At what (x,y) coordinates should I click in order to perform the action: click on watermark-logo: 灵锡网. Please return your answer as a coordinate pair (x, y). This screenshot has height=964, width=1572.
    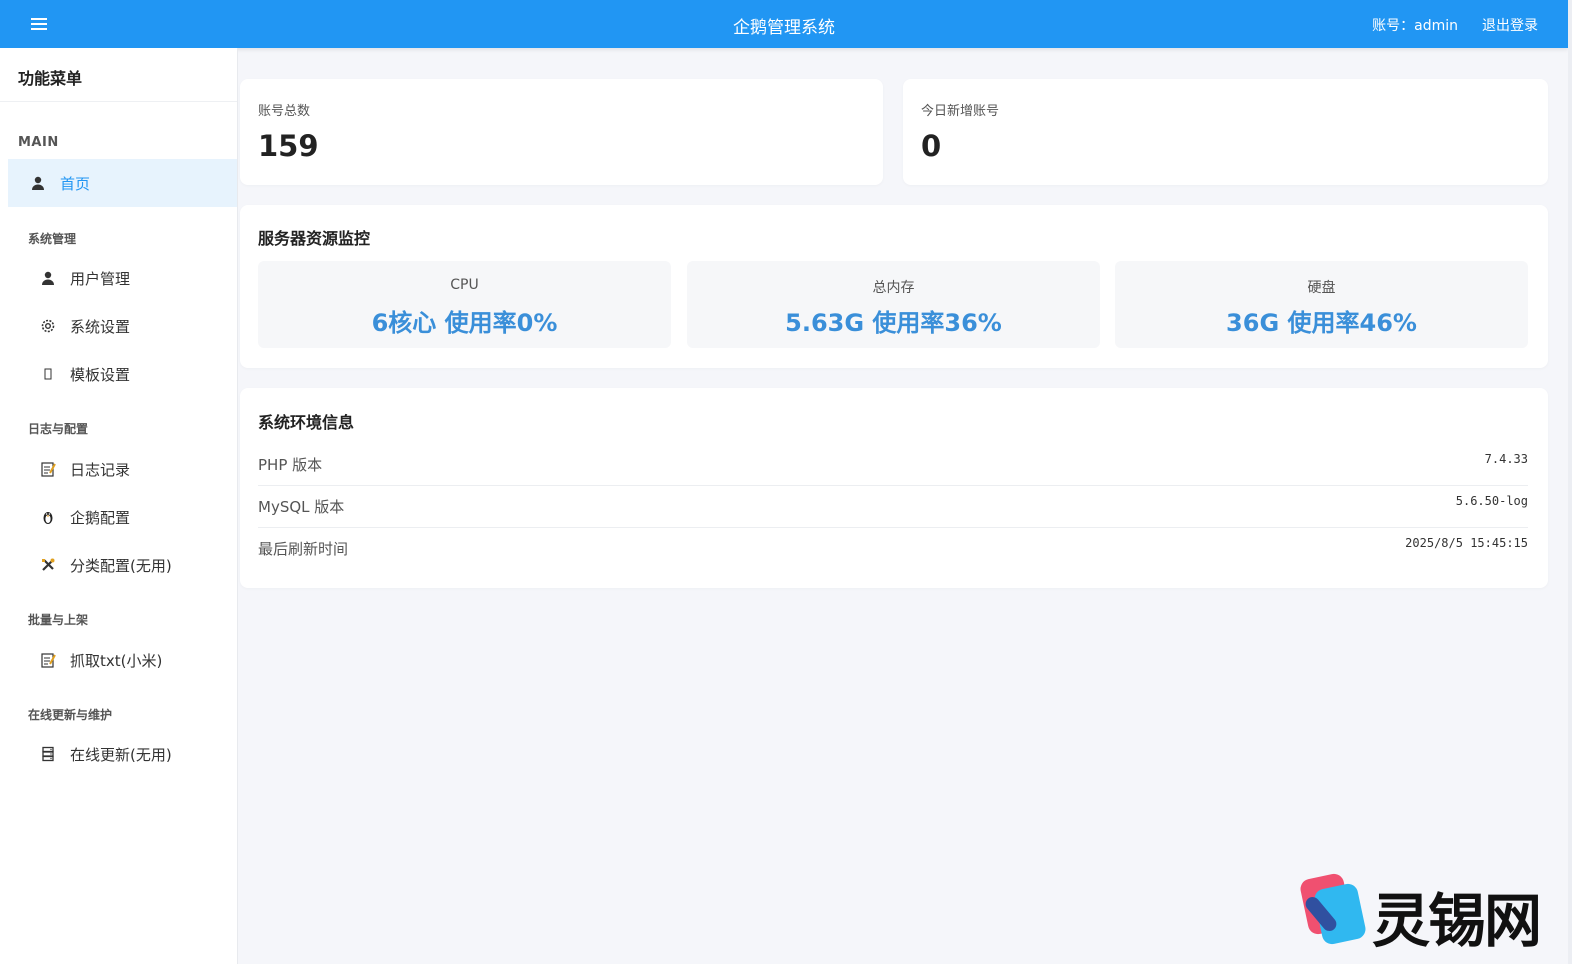
    Looking at the image, I should click on (1428, 912).